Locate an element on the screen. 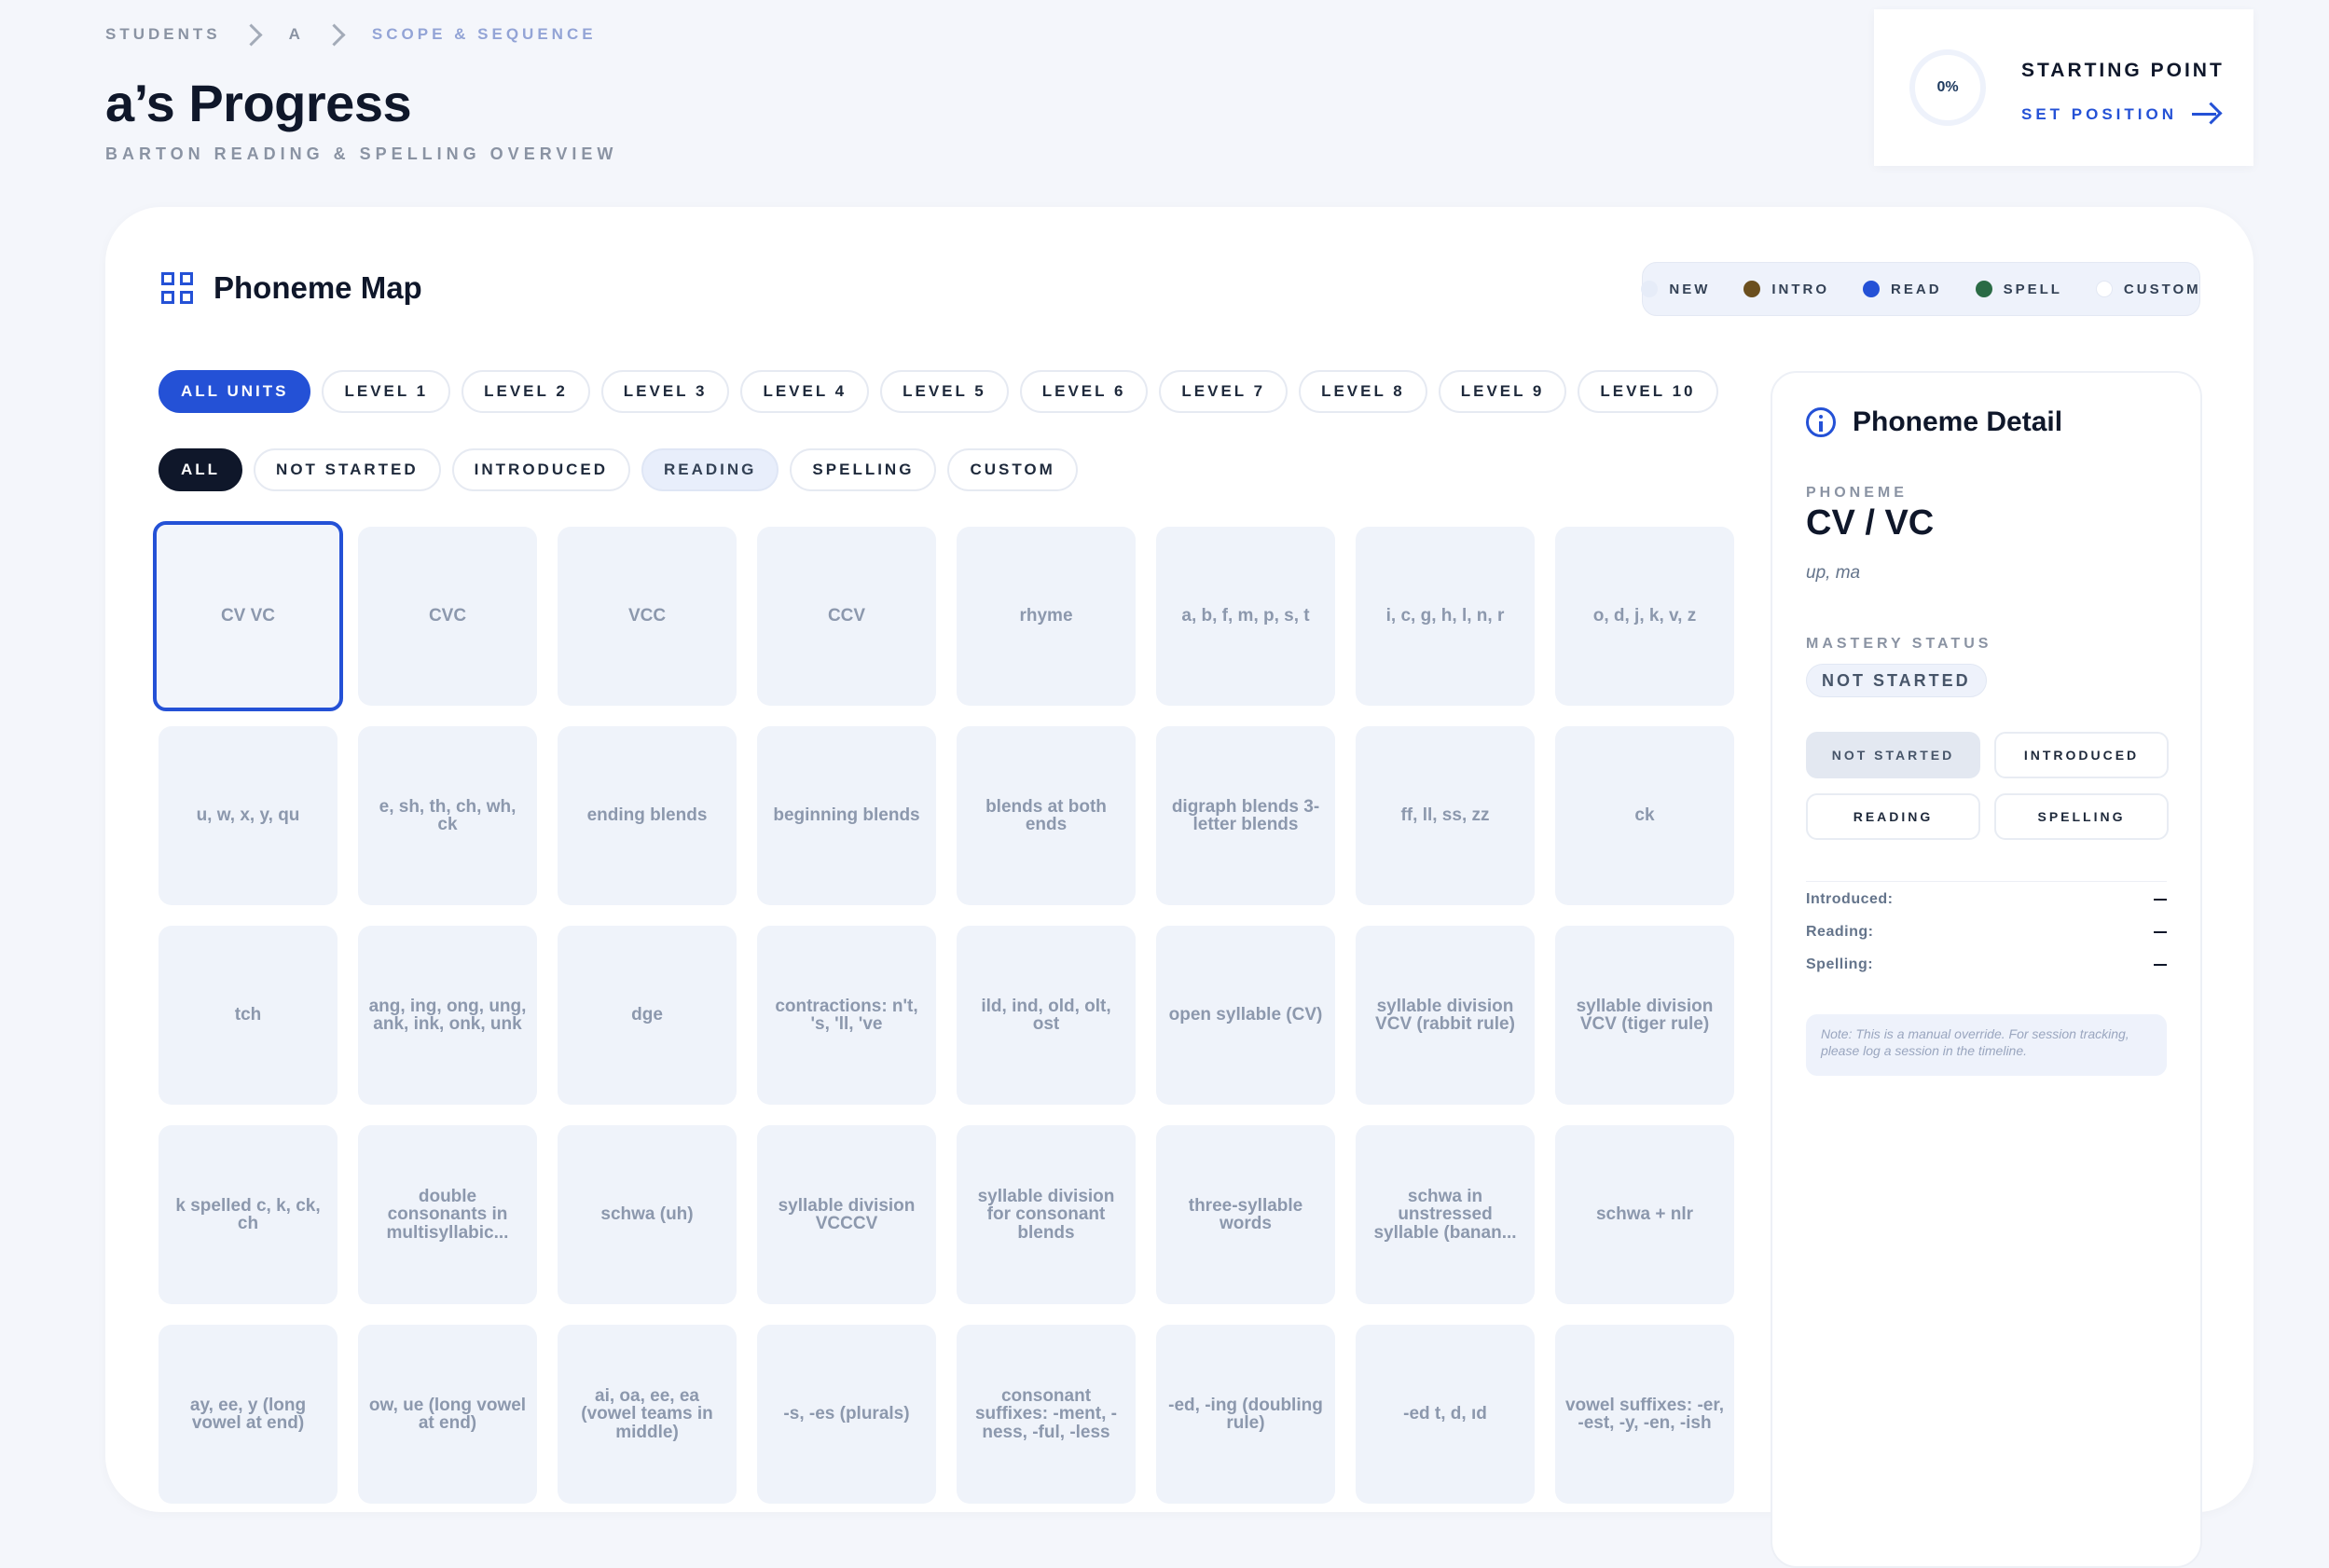 This screenshot has height=1568, width=2329. legend-intro: INTRO is located at coordinates (1786, 289).